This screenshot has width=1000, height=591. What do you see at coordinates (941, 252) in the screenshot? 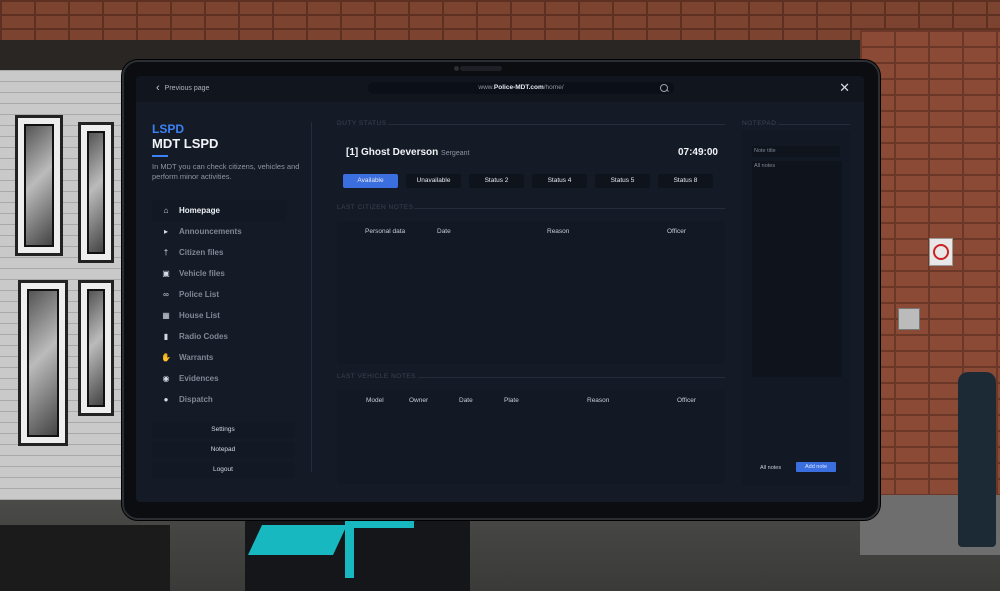
I see `no-smoking-sign` at bounding box center [941, 252].